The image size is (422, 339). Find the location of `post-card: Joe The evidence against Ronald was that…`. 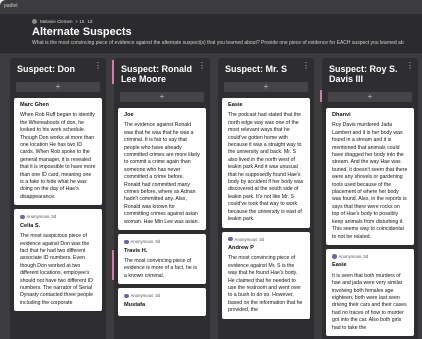

post-card: Joe The evidence against Ronald was that… is located at coordinates (162, 169).